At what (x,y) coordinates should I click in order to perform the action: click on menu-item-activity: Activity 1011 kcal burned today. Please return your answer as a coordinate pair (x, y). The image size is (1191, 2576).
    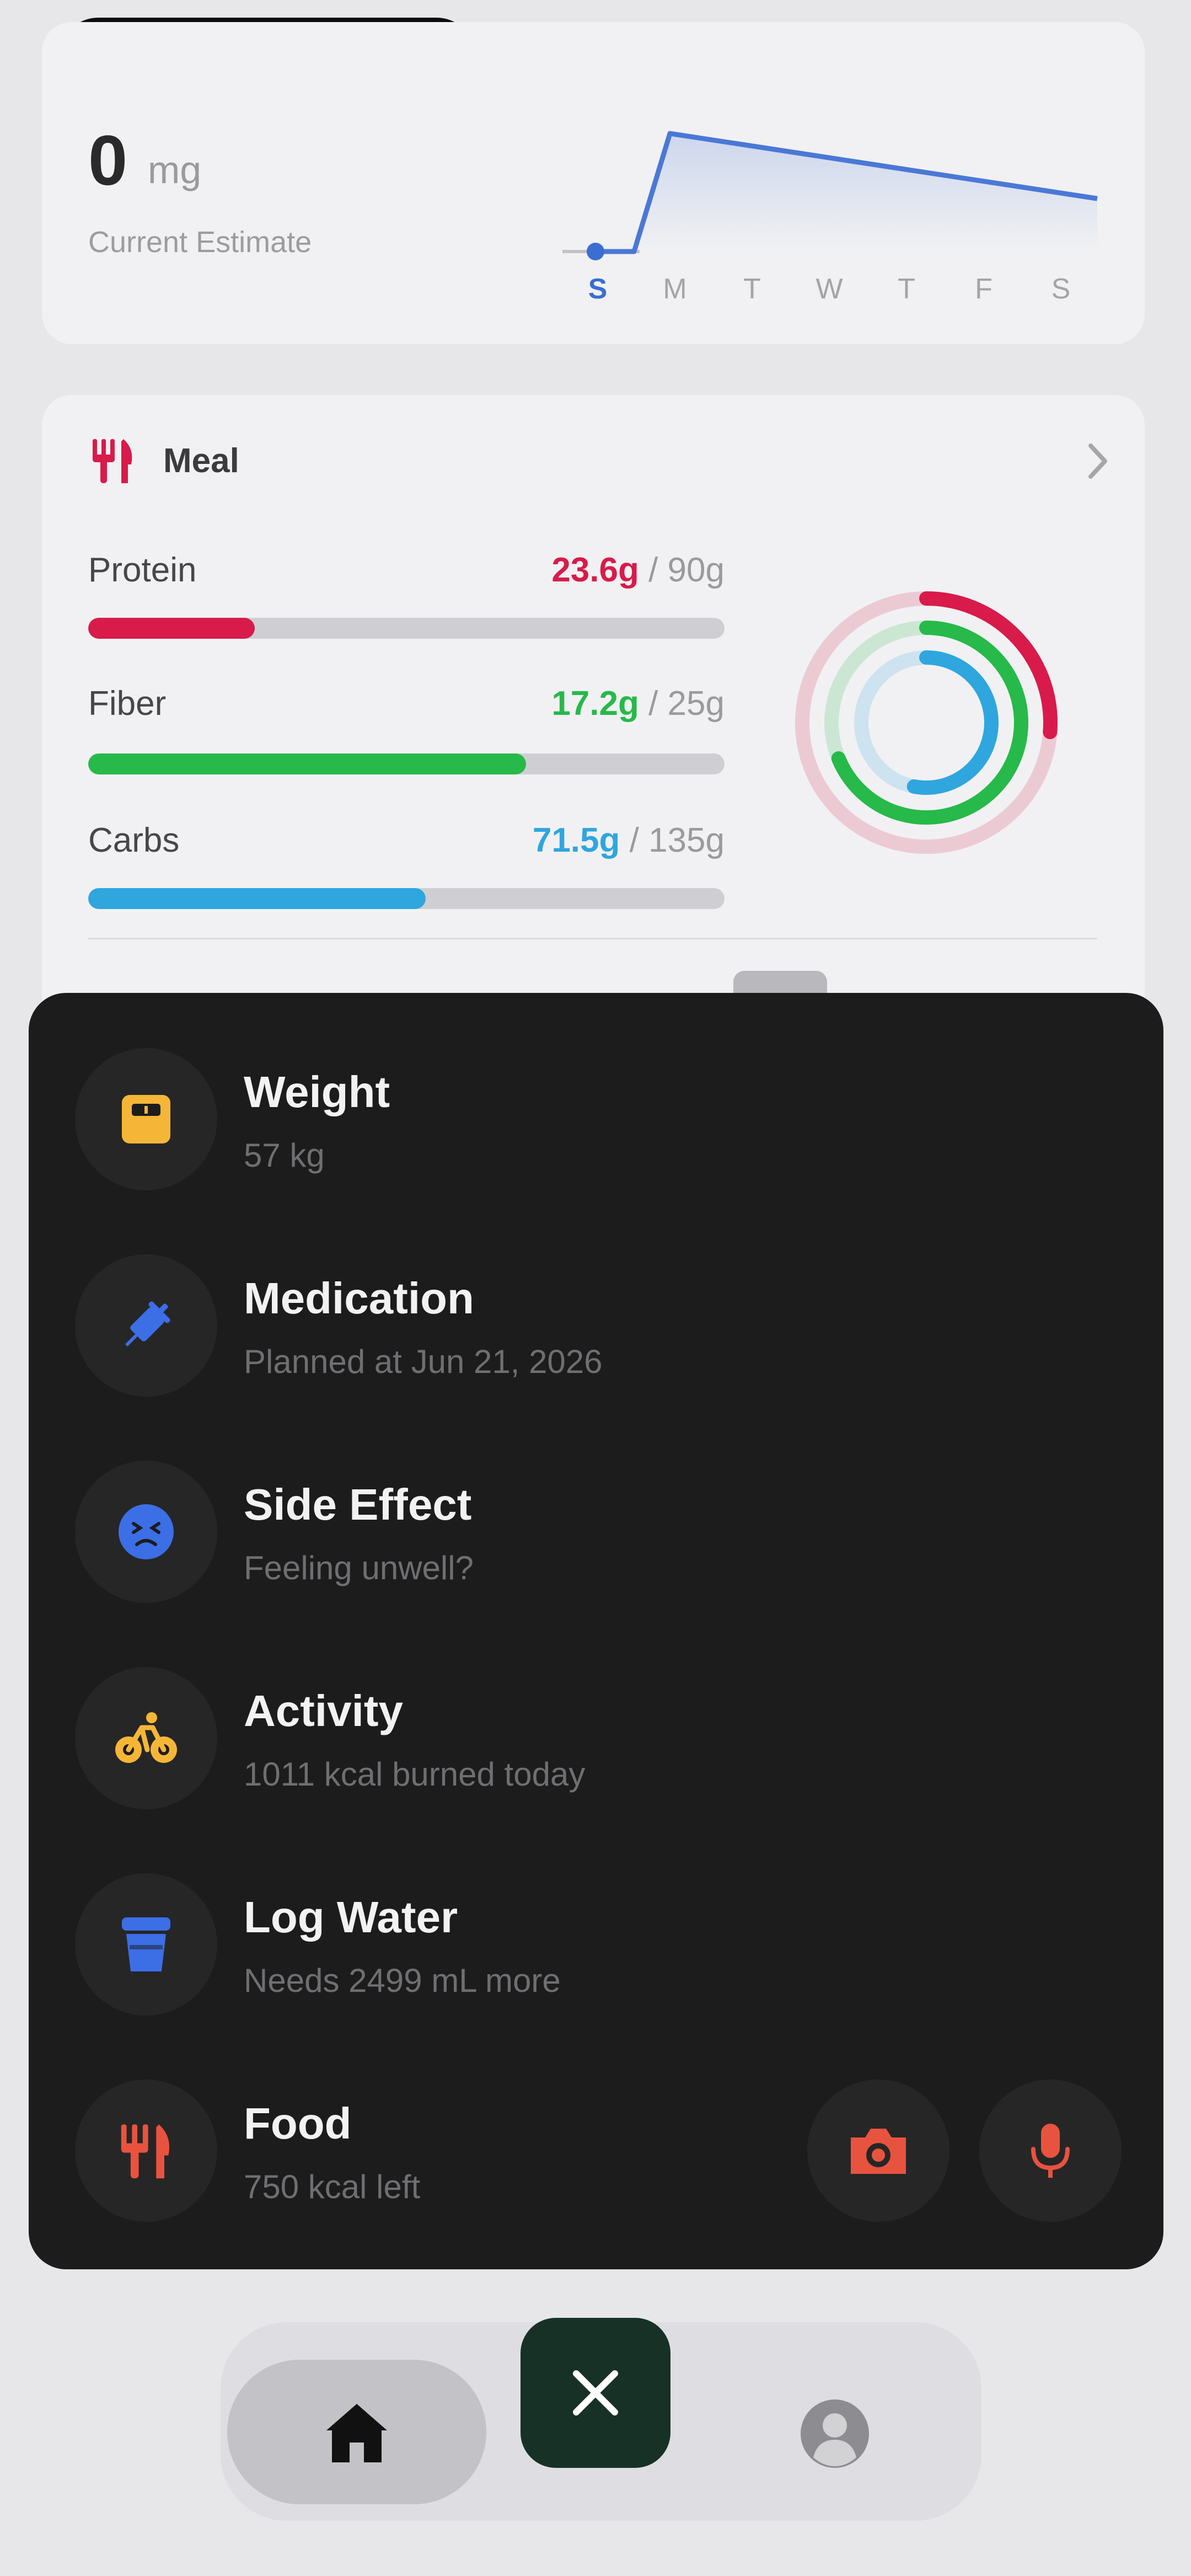
    Looking at the image, I should click on (596, 1738).